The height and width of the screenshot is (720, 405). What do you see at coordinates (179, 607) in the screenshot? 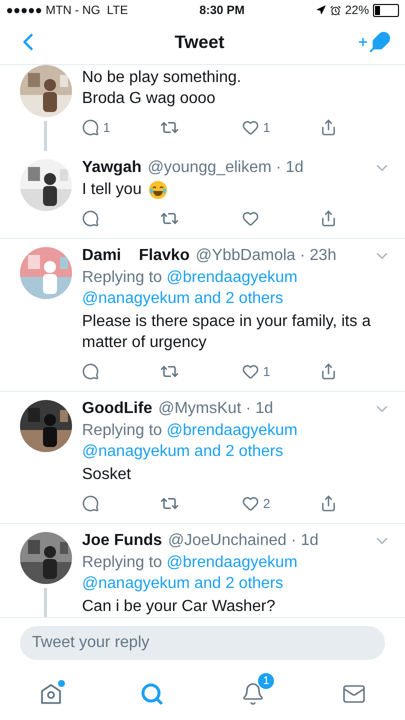
I see `tweet-text: Can i be your Car Washer?` at bounding box center [179, 607].